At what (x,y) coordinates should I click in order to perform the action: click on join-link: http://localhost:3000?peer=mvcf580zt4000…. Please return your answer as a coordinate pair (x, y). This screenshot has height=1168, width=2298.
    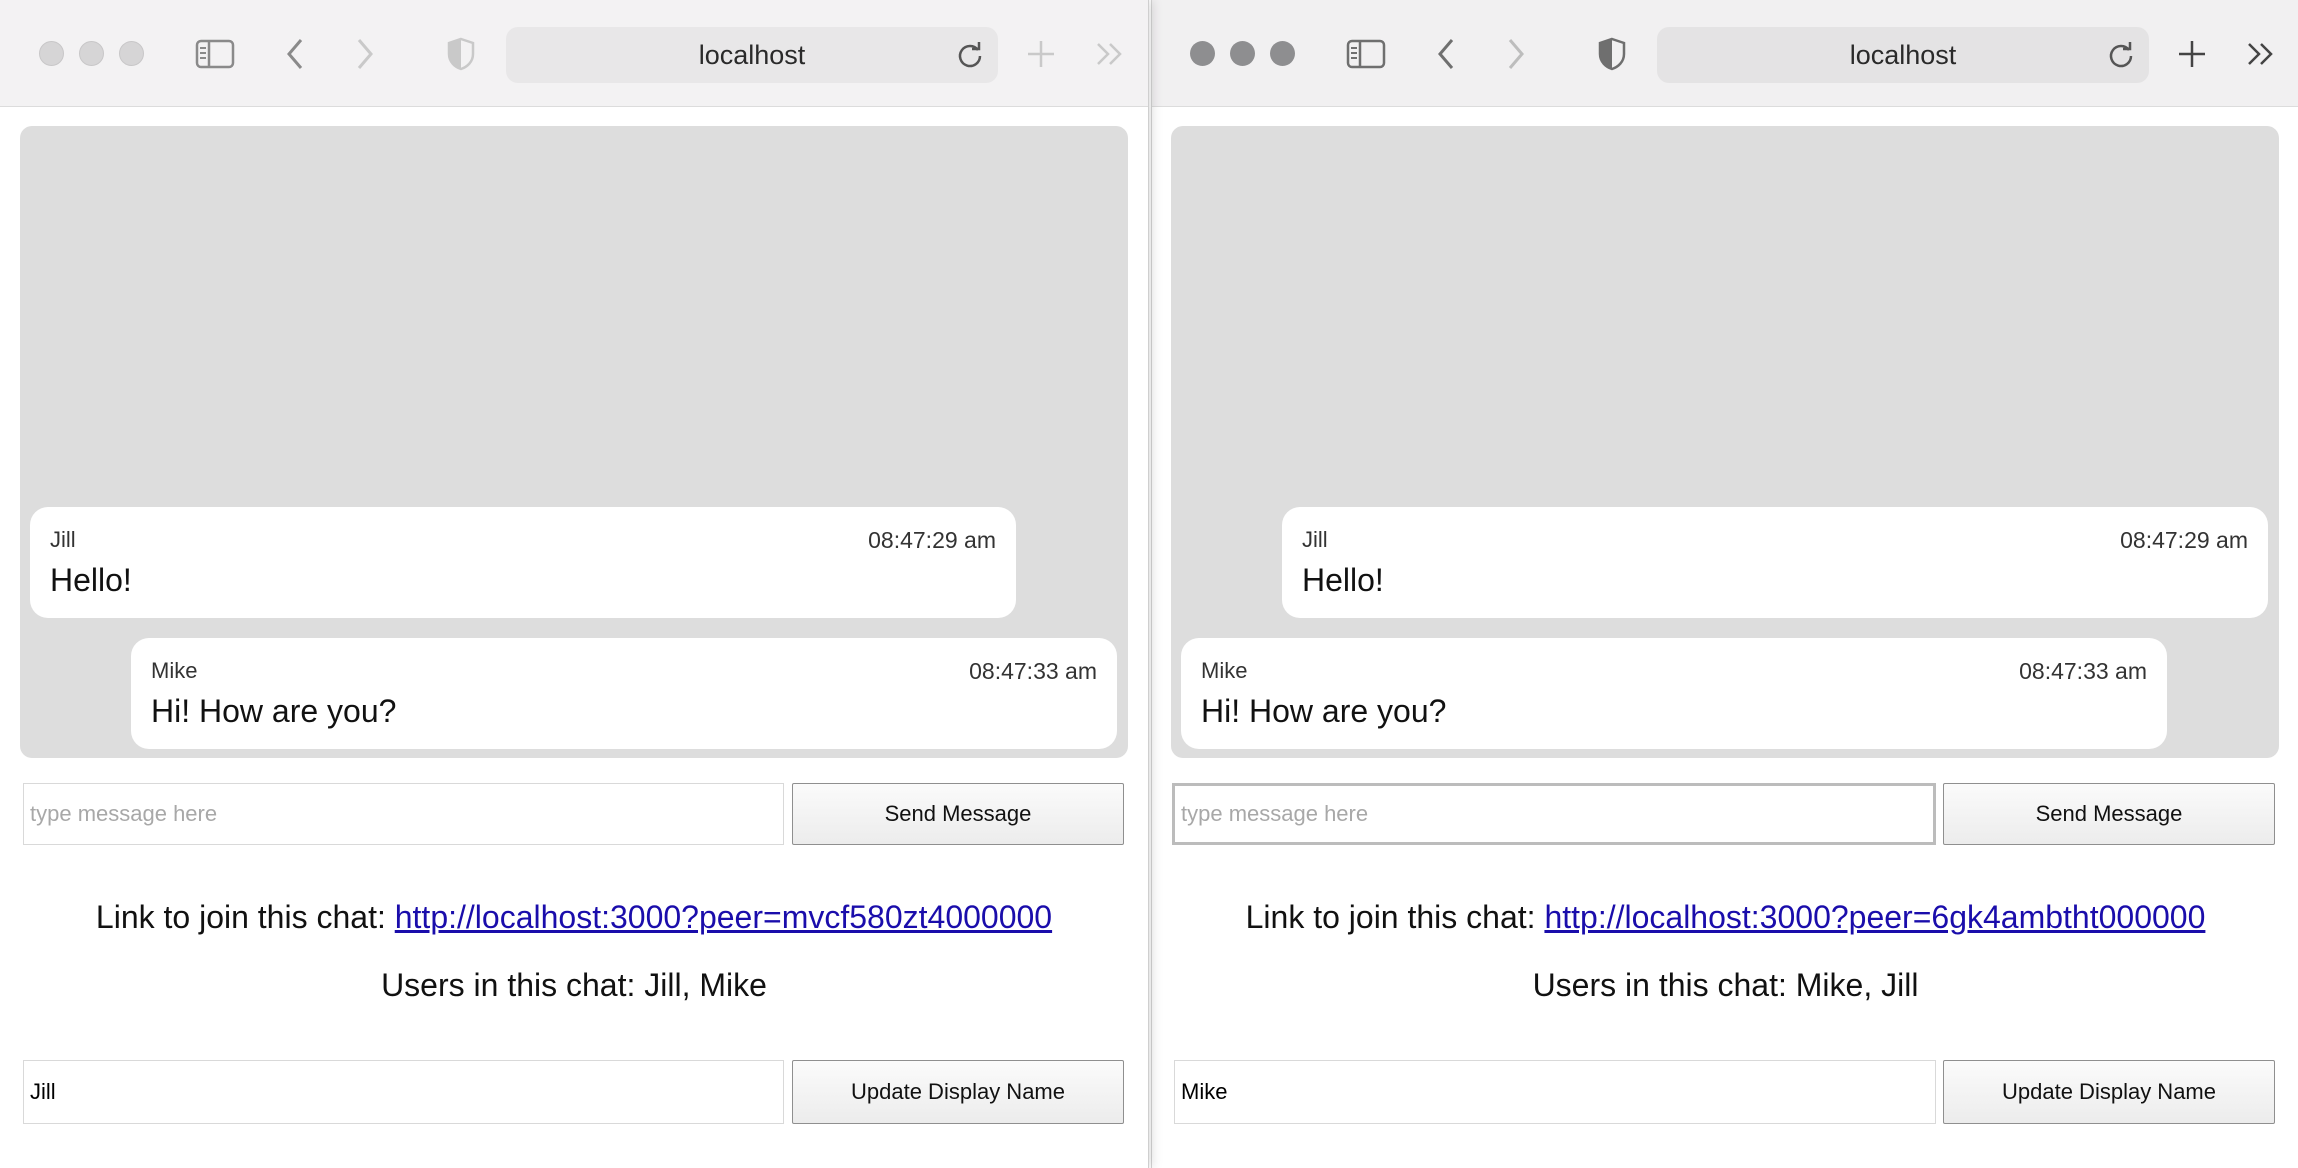
    Looking at the image, I should click on (723, 917).